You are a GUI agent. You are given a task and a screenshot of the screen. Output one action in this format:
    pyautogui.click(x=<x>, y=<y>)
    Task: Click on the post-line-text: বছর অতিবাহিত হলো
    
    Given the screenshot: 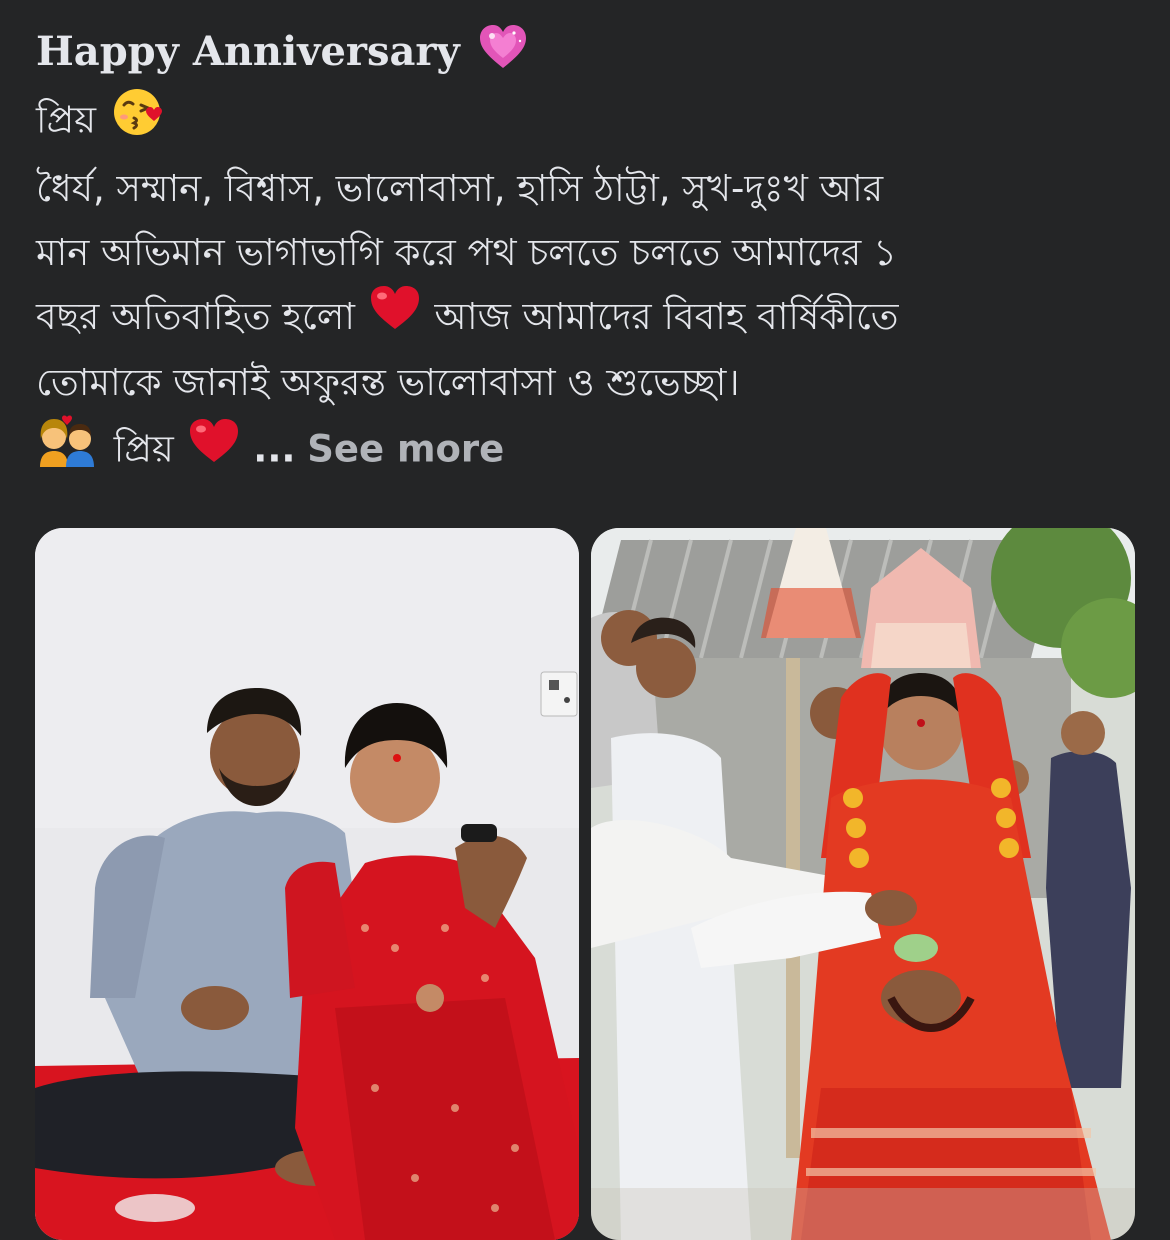 What is the action you would take?
    pyautogui.click(x=195, y=316)
    